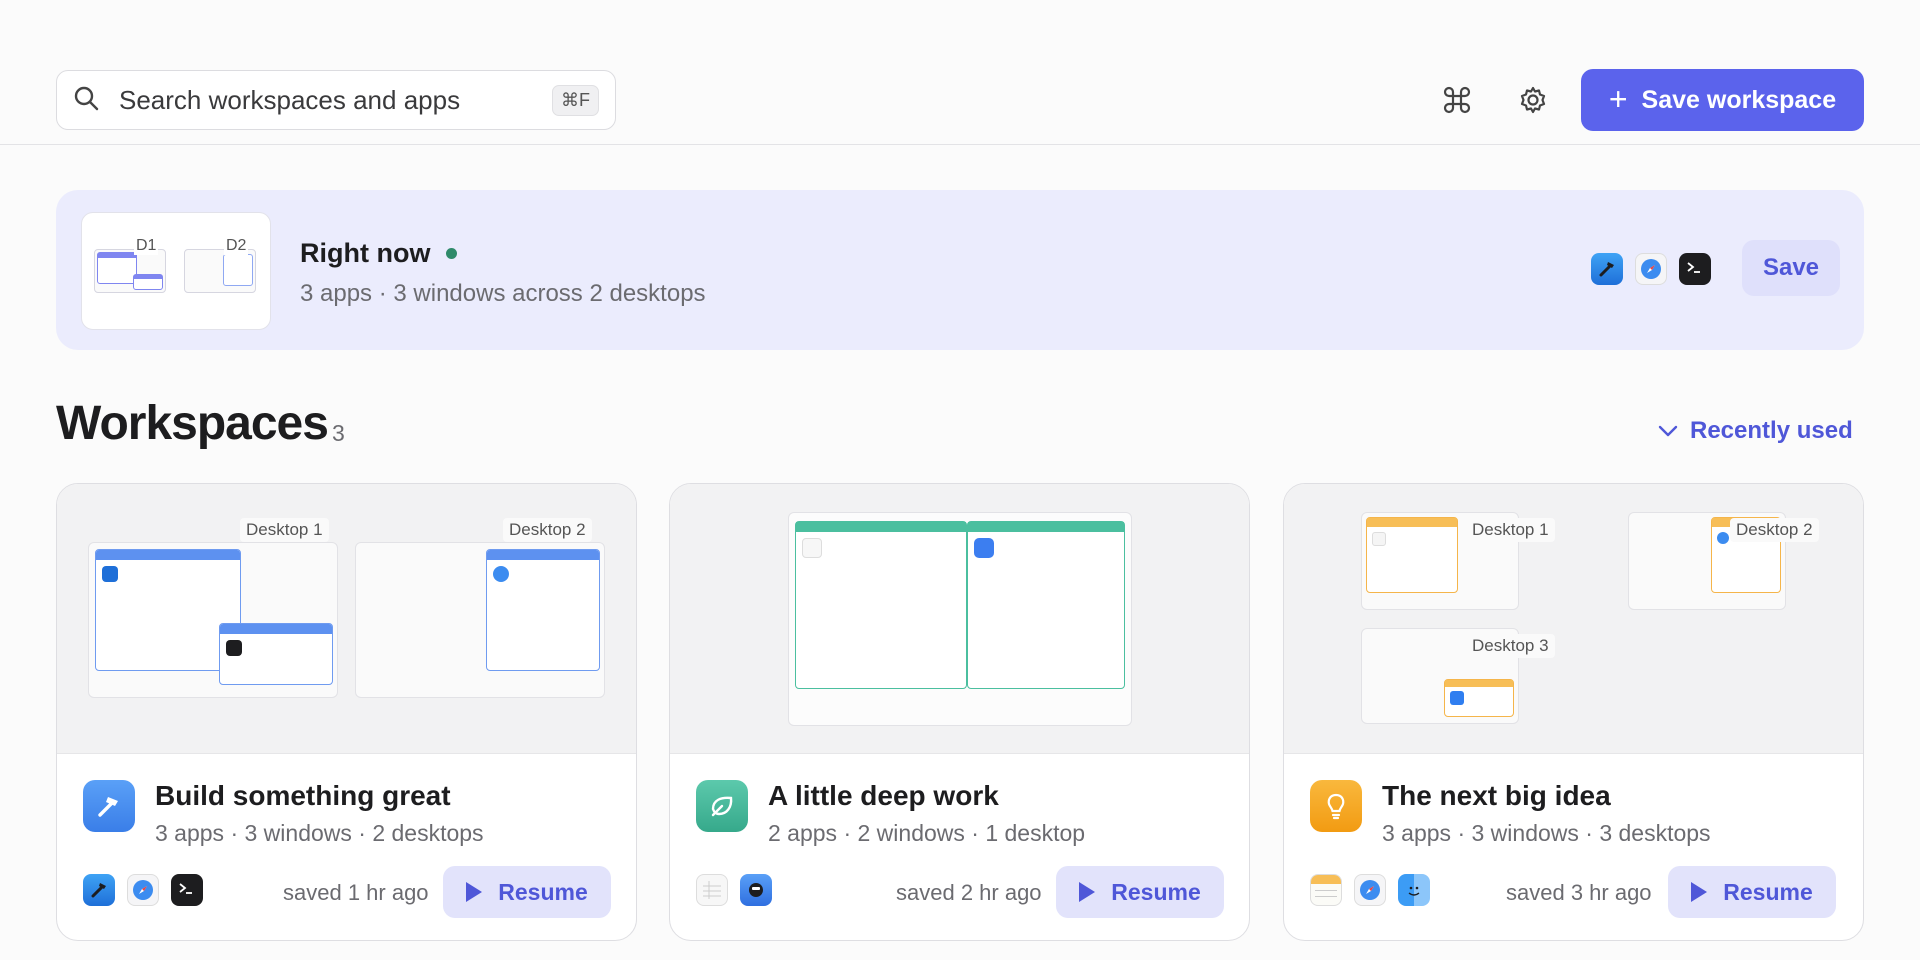  Describe the element at coordinates (1546, 833) in the screenshot. I see `workspace-meta: 3 apps · 3 windows · 3 desktops` at that location.